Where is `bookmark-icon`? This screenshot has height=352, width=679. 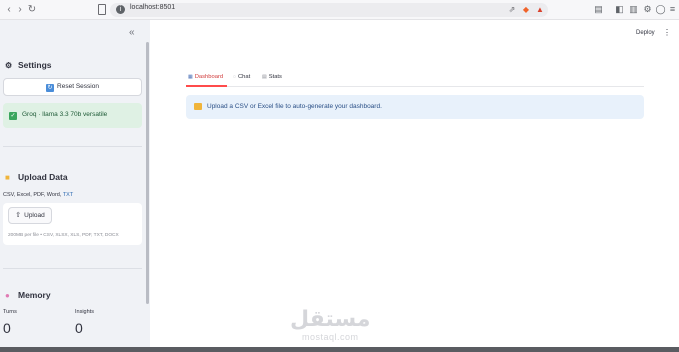
bookmark-icon is located at coordinates (102, 9).